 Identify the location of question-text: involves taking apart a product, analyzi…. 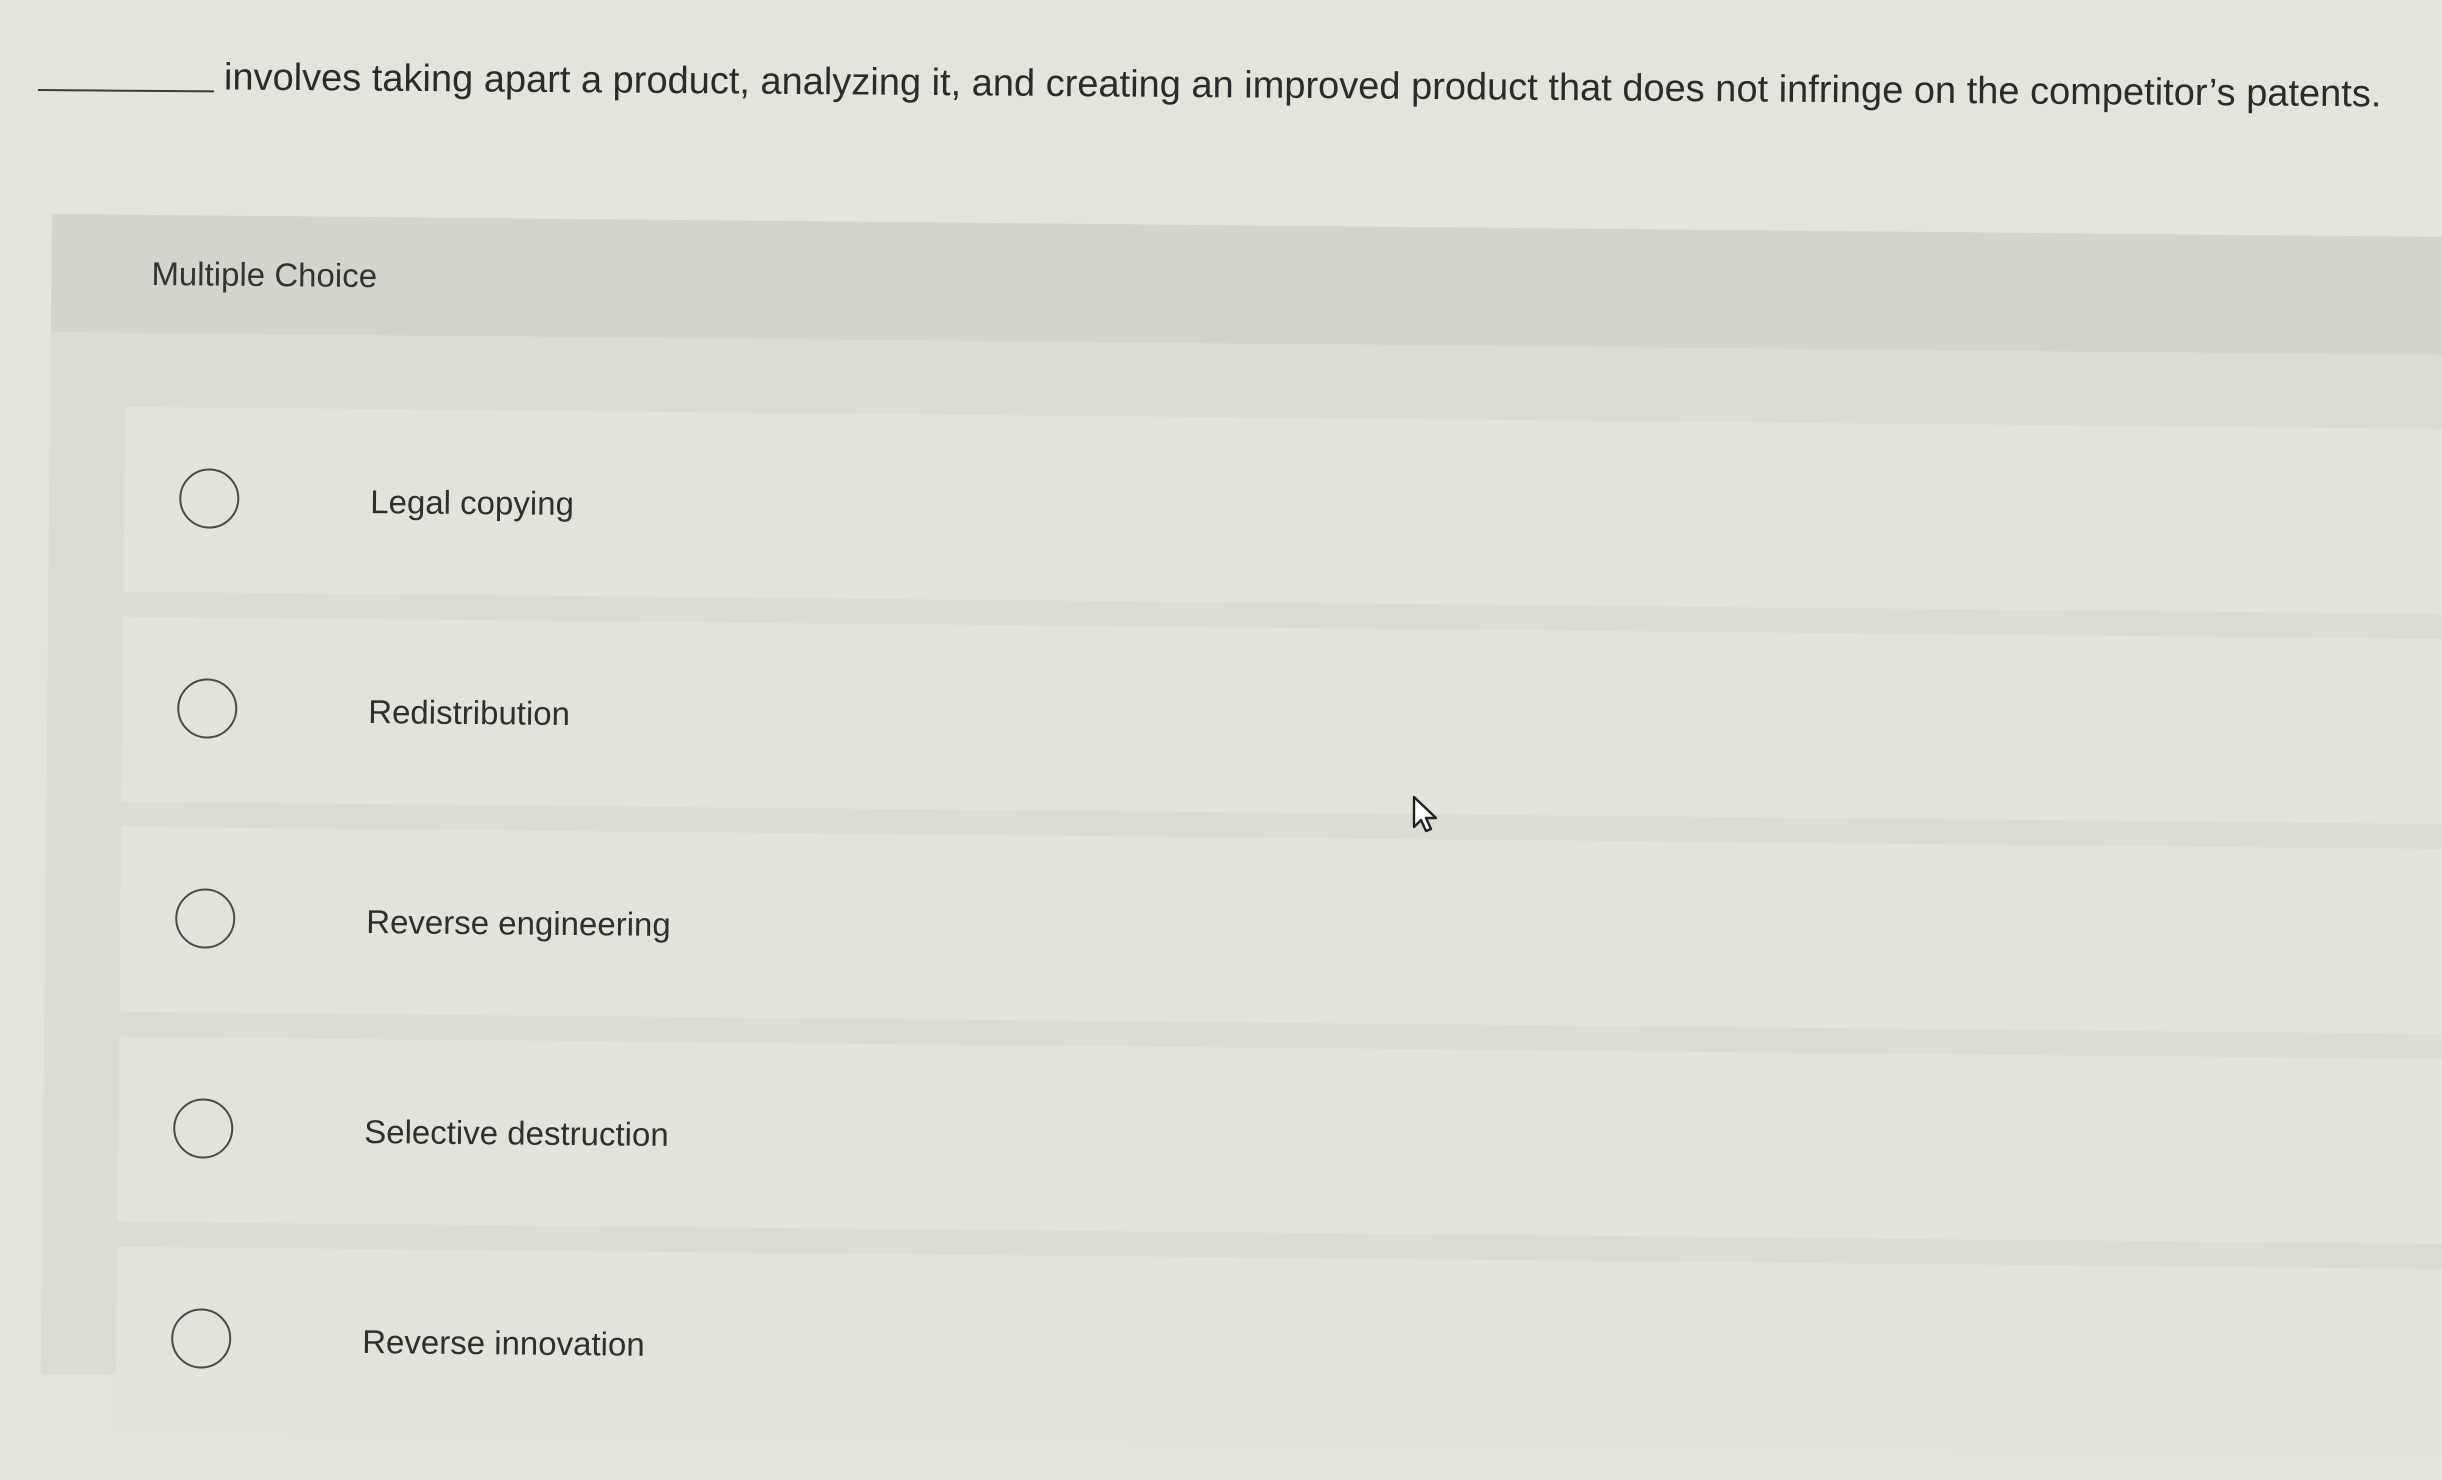
(1302, 86).